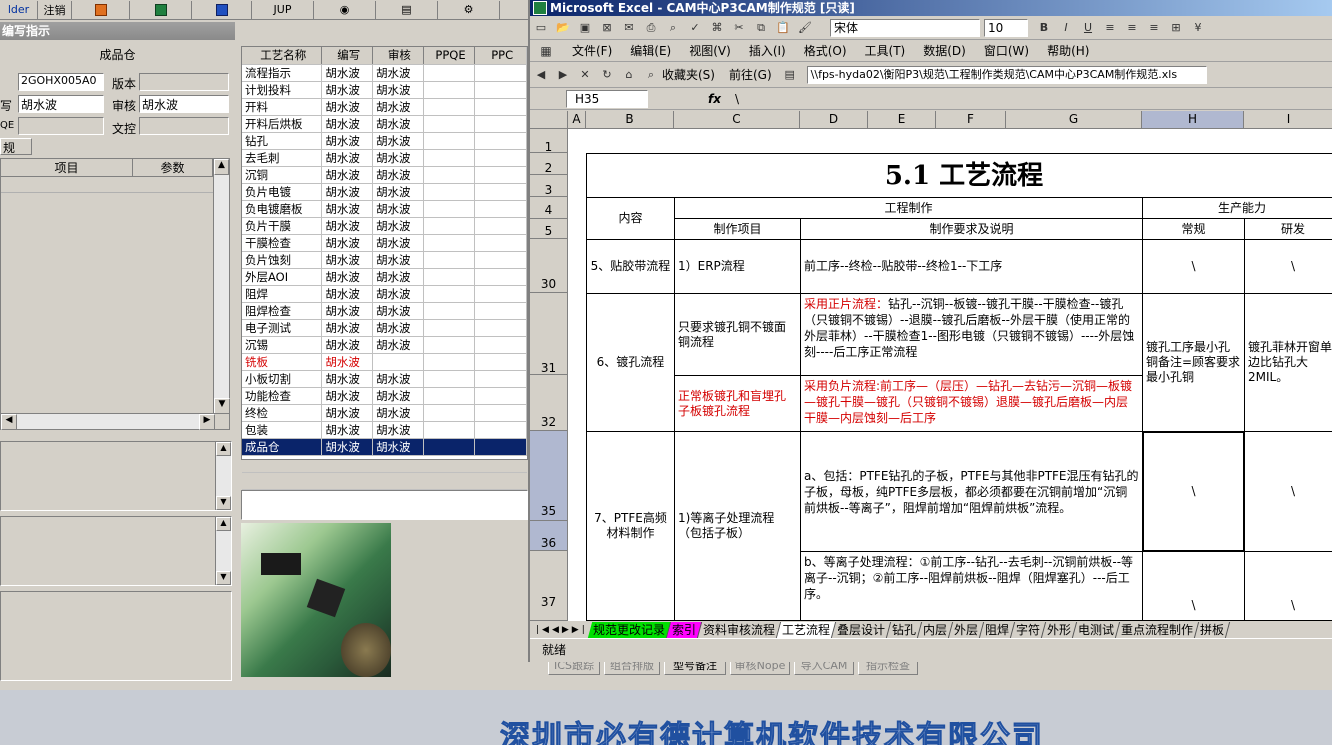  I want to click on cut-icon: ✂, so click(739, 28).